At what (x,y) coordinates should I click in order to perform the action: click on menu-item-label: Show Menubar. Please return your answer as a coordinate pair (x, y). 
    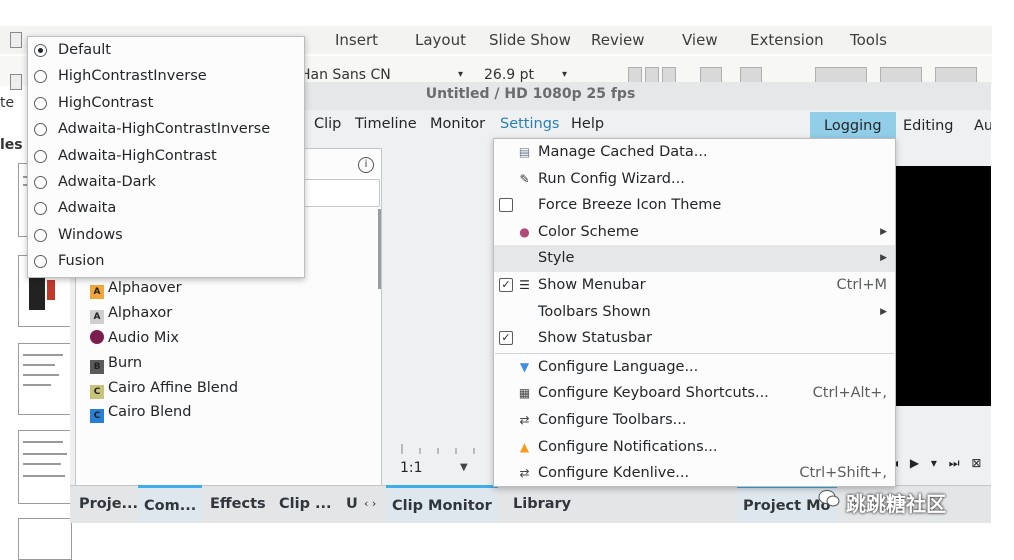
    Looking at the image, I should click on (592, 285).